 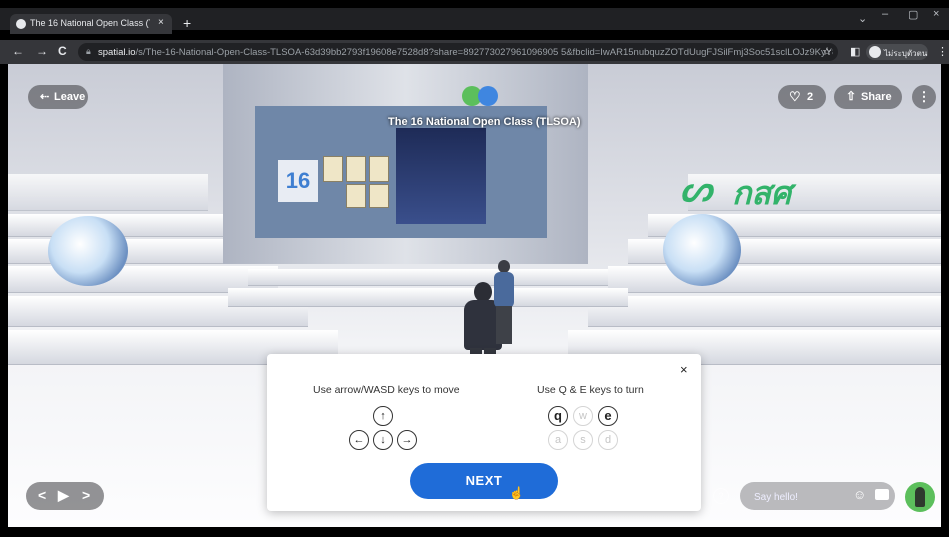 What do you see at coordinates (802, 97) in the screenshot?
I see `like-button: ♡ 2` at bounding box center [802, 97].